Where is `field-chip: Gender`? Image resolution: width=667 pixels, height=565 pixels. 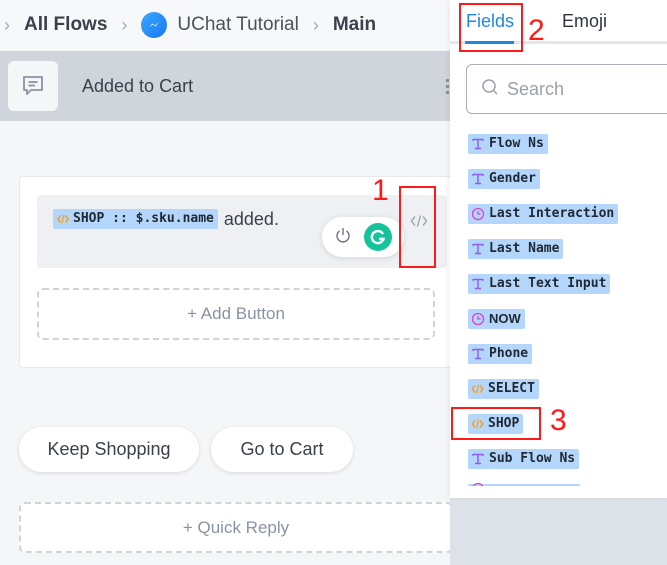
field-chip: Gender is located at coordinates (504, 179).